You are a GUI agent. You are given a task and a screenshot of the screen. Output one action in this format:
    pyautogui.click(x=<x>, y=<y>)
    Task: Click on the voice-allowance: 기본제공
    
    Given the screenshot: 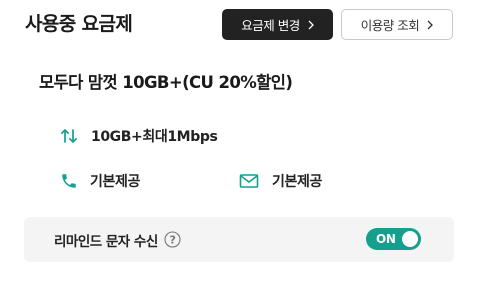 What is the action you would take?
    pyautogui.click(x=99, y=181)
    